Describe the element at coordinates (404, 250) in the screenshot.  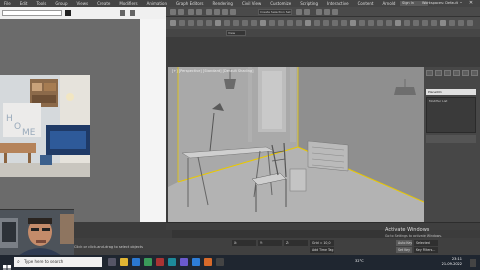
I see `set-key-button: Set Key` at that location.